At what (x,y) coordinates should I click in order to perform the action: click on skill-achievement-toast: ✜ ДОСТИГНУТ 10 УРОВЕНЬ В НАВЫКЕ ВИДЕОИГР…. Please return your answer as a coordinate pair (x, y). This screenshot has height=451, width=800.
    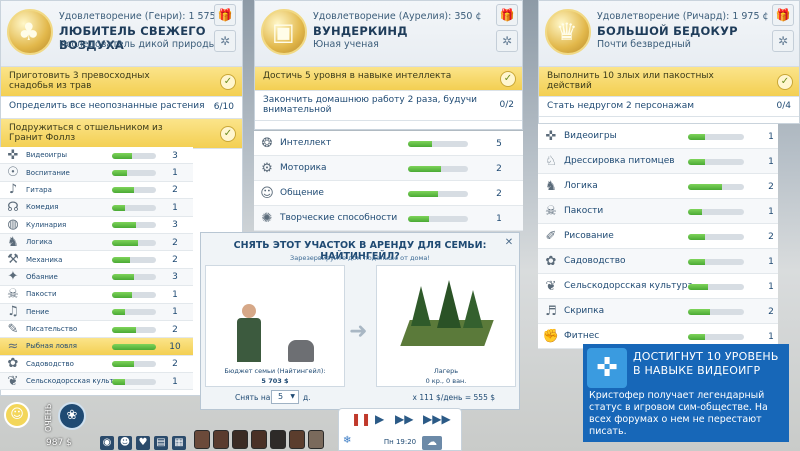
    Looking at the image, I should click on (686, 393).